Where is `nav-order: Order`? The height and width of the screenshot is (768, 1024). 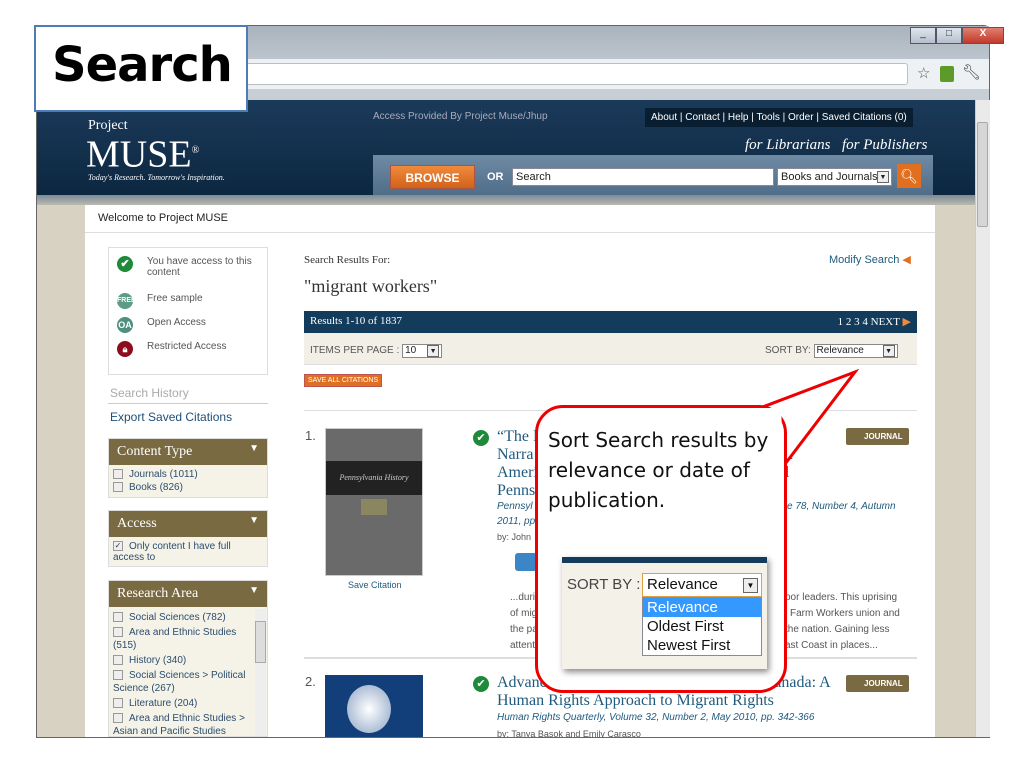 nav-order: Order is located at coordinates (801, 117).